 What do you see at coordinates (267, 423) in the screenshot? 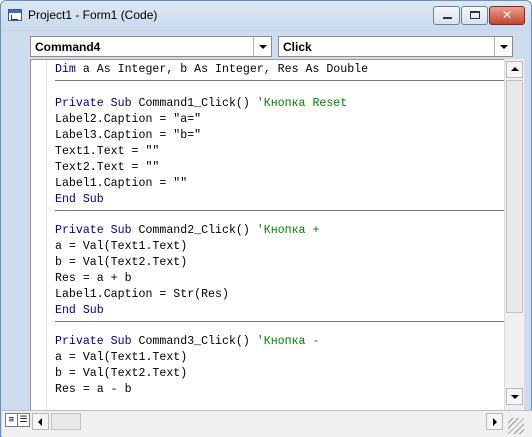
I see `bottom-bar: ≡ ☰` at bounding box center [267, 423].